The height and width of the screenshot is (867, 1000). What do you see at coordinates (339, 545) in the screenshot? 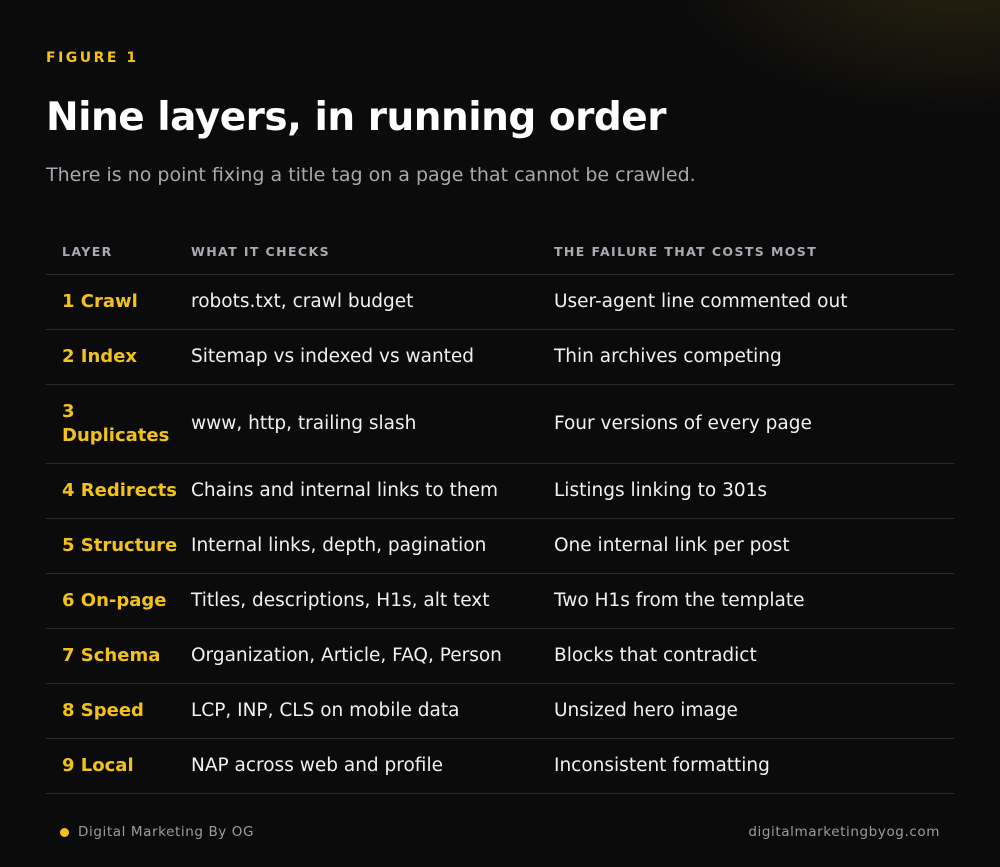
I see `layer-checks: Internal links, depth, pagination` at bounding box center [339, 545].